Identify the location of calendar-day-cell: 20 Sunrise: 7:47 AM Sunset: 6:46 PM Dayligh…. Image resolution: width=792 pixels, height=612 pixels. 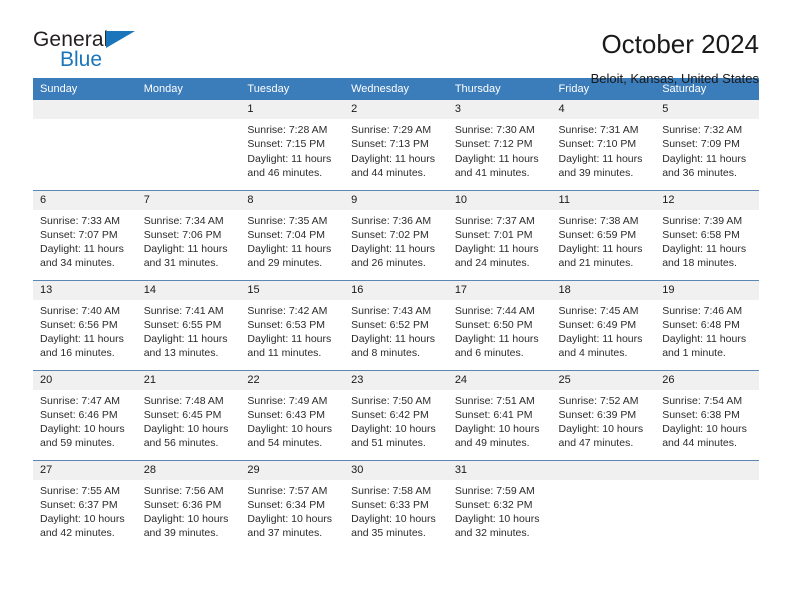
(85, 414).